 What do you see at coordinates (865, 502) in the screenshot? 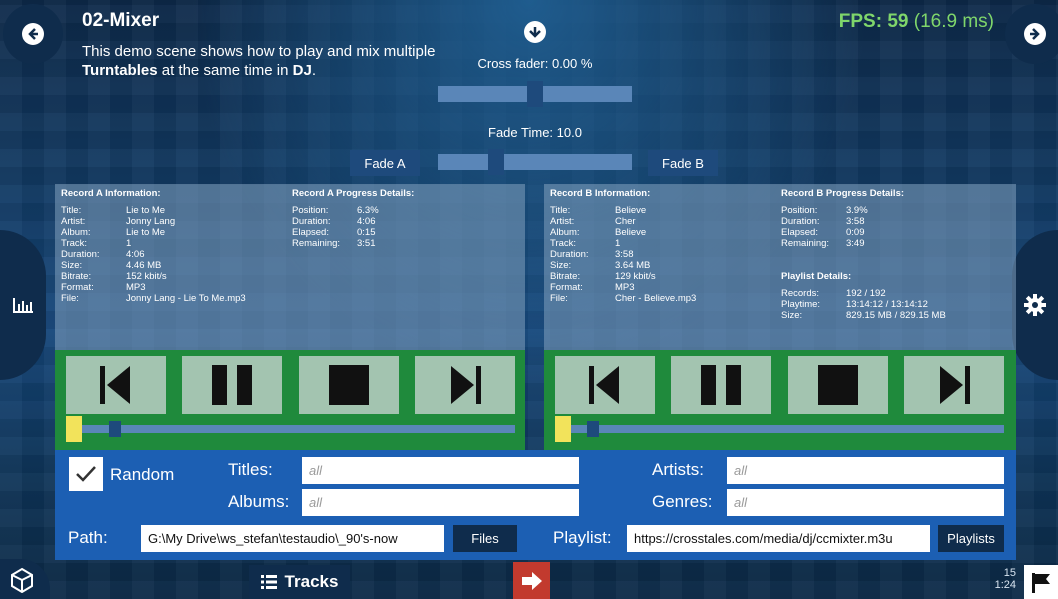
I see `genres-input` at bounding box center [865, 502].